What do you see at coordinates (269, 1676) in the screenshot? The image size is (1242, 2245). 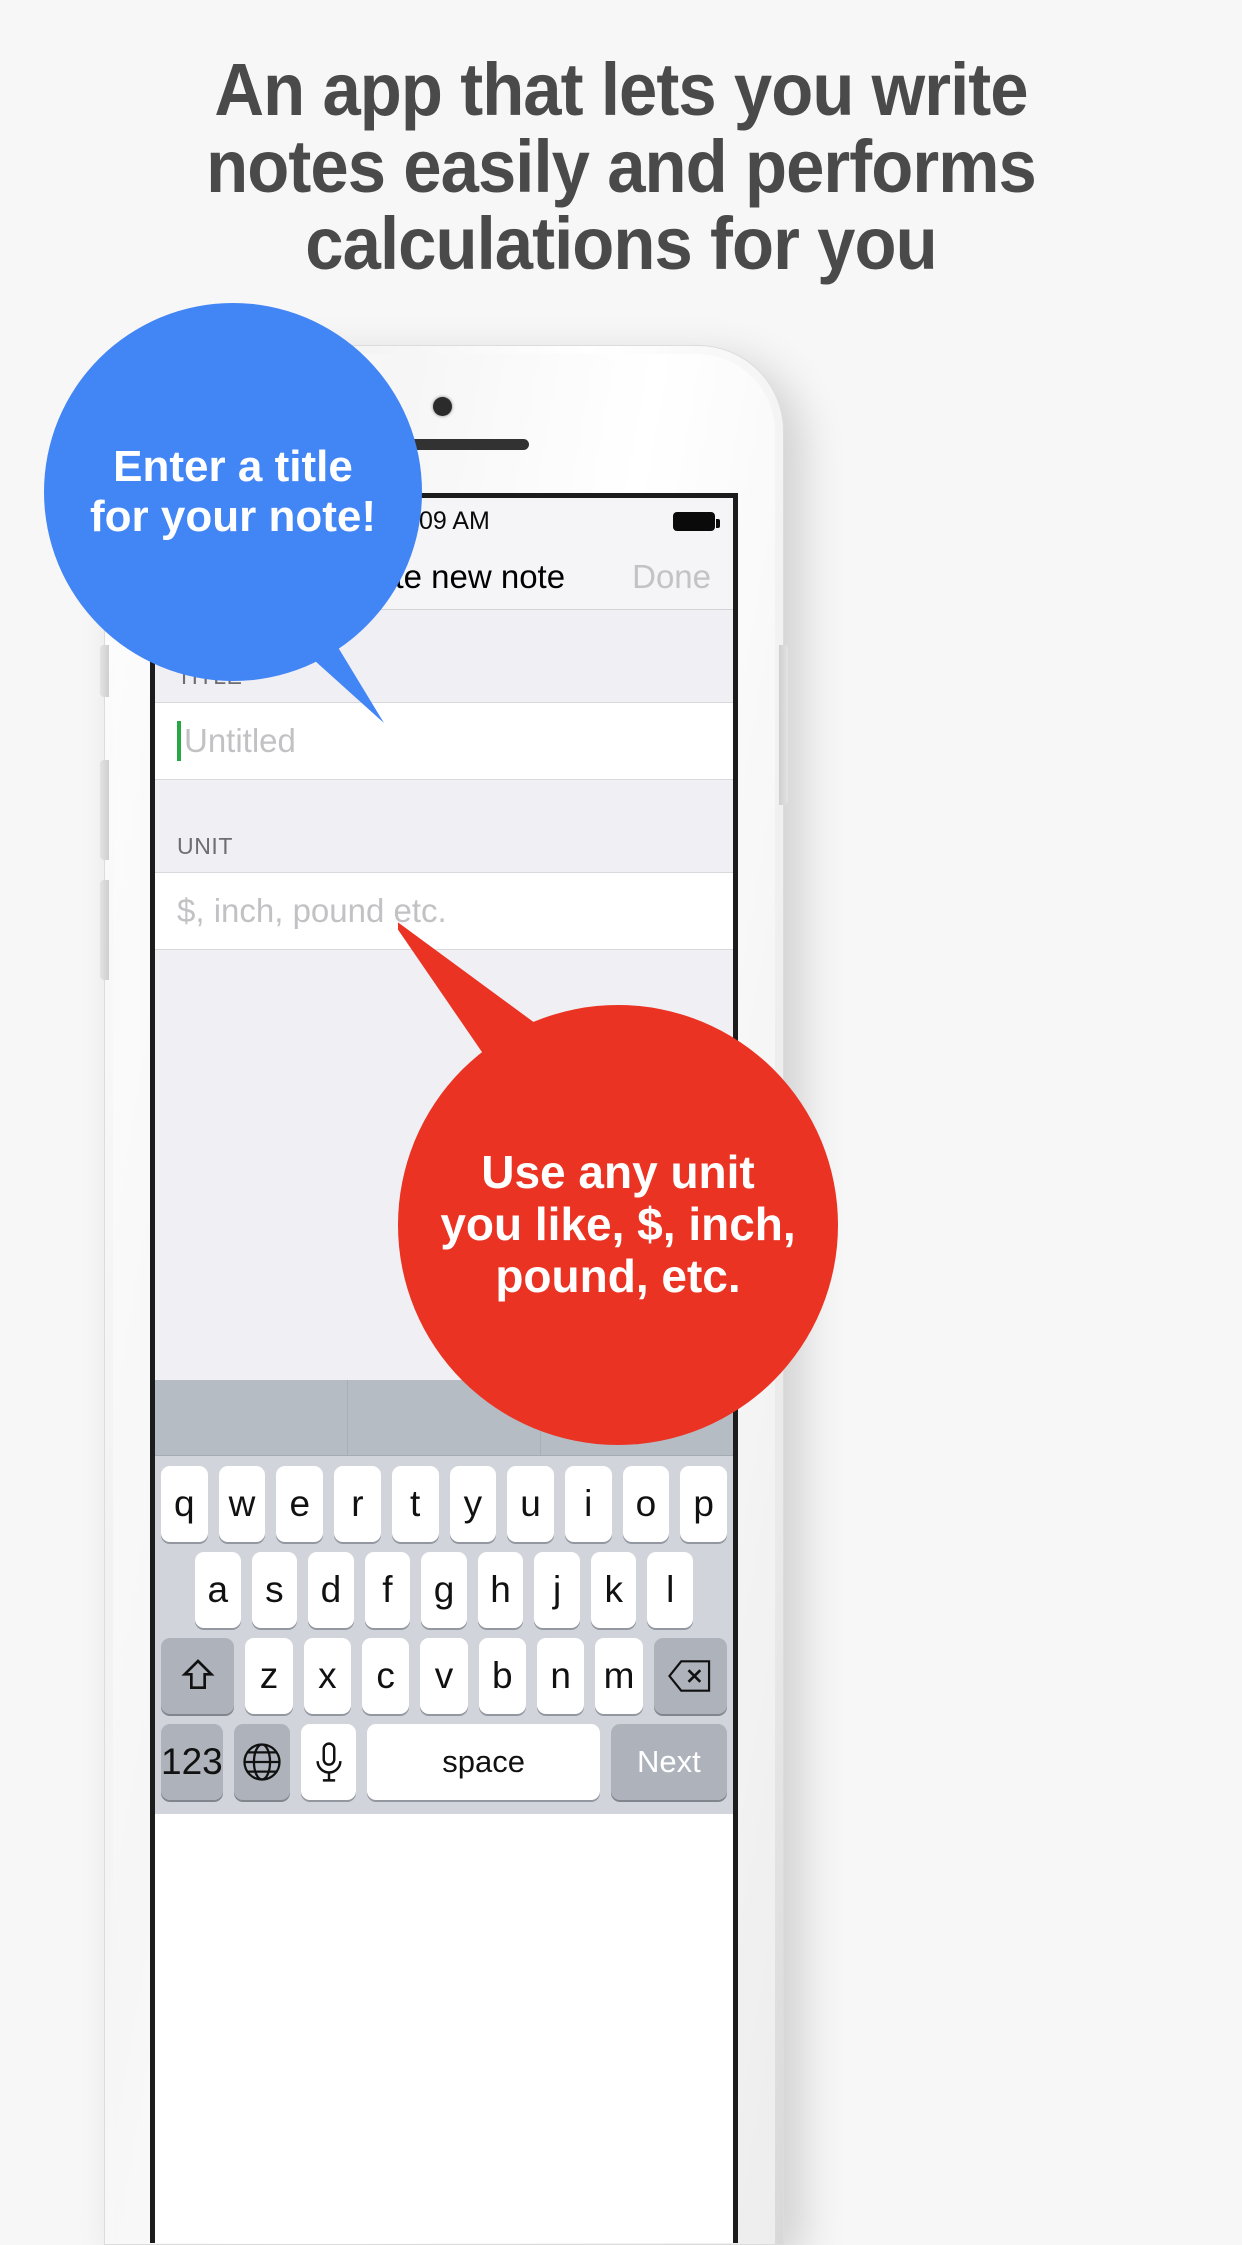 I see `key-z: z` at bounding box center [269, 1676].